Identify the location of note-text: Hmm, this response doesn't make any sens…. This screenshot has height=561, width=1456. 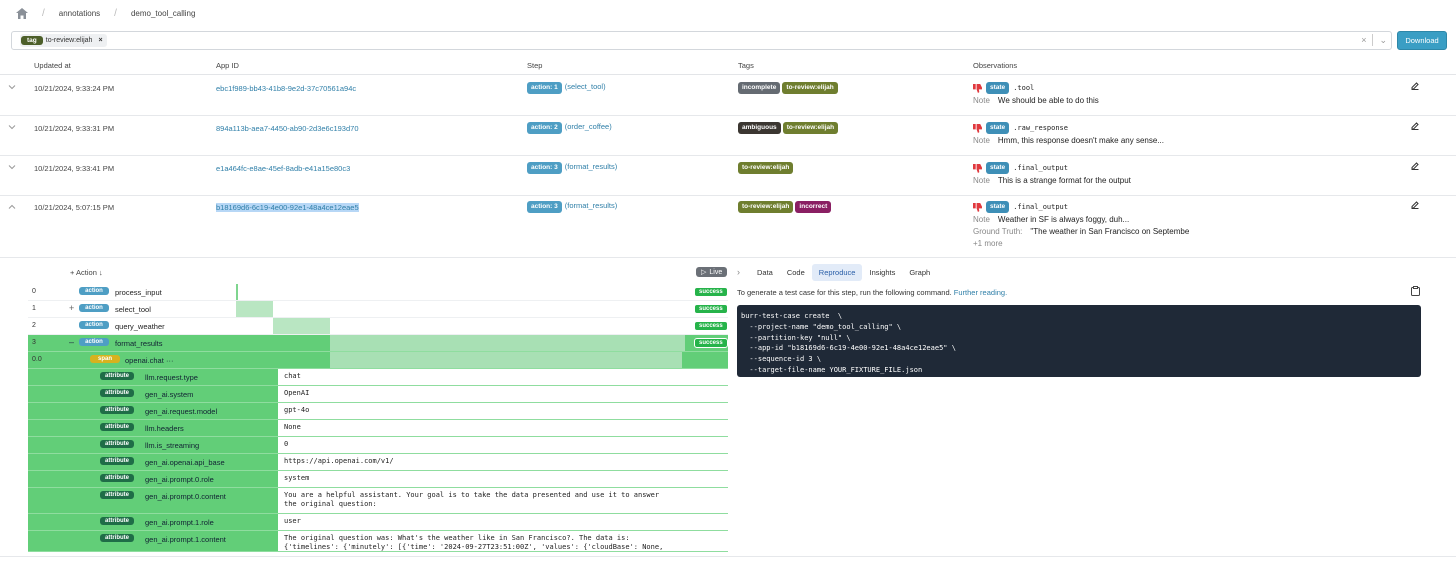
(1080, 140).